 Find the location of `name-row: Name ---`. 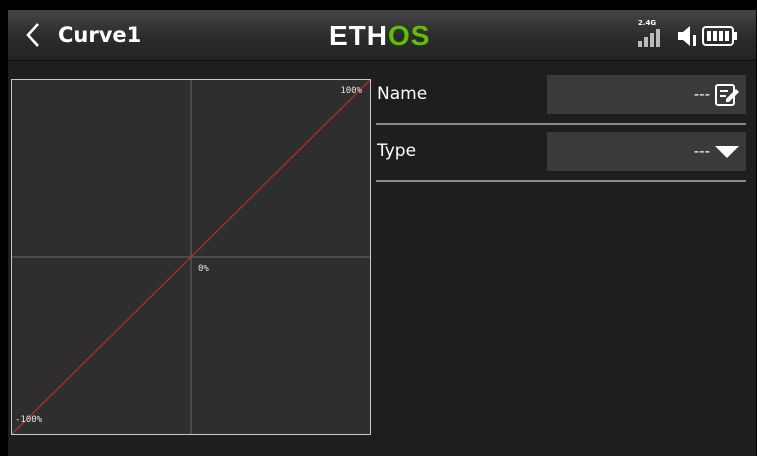

name-row: Name --- is located at coordinates (561, 99).